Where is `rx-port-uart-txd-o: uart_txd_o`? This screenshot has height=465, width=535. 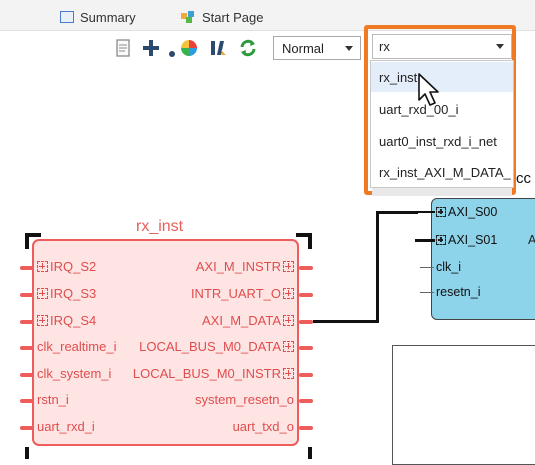 rx-port-uart-txd-o: uart_txd_o is located at coordinates (263, 426).